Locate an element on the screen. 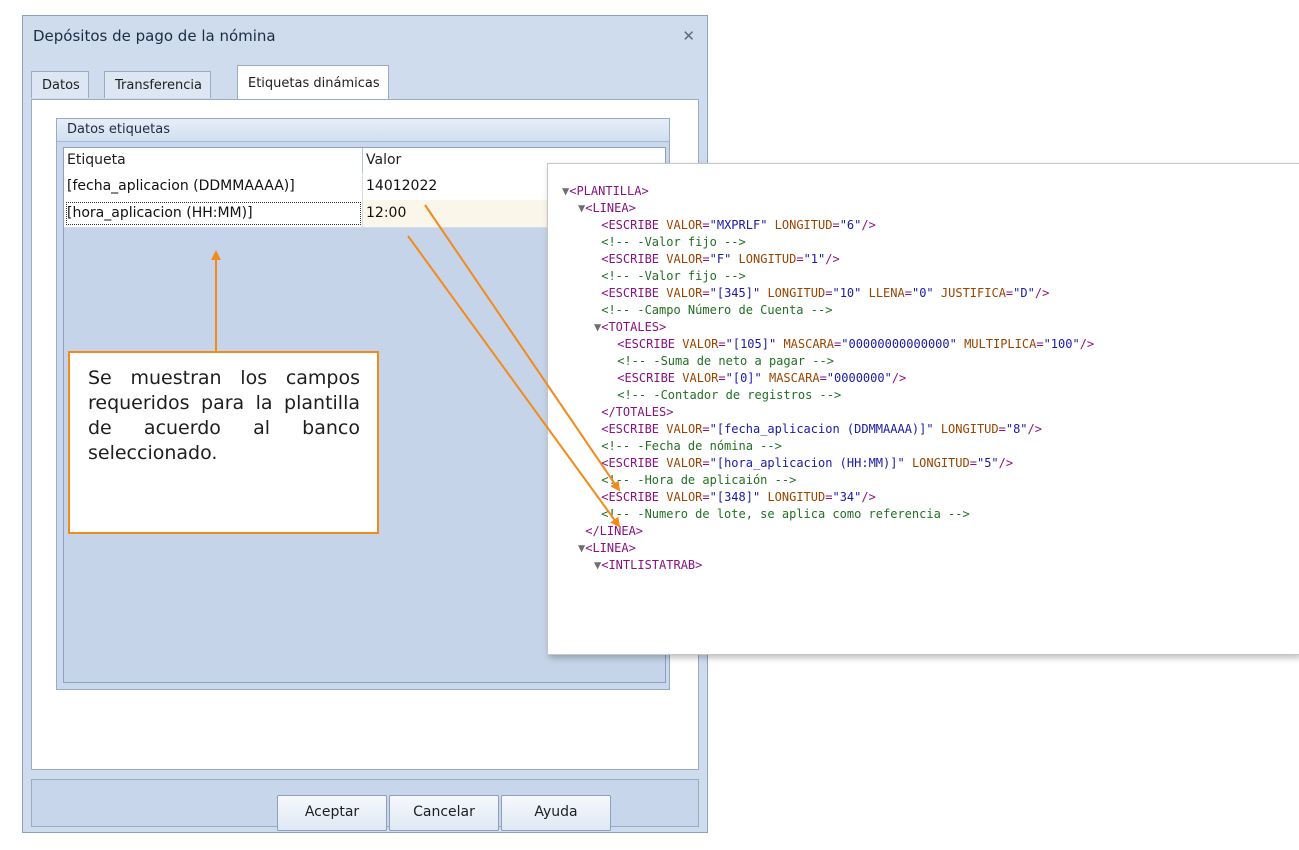 The image size is (1299, 850). xml-line: <!-- -Hora de aplicaión --> is located at coordinates (695, 480).